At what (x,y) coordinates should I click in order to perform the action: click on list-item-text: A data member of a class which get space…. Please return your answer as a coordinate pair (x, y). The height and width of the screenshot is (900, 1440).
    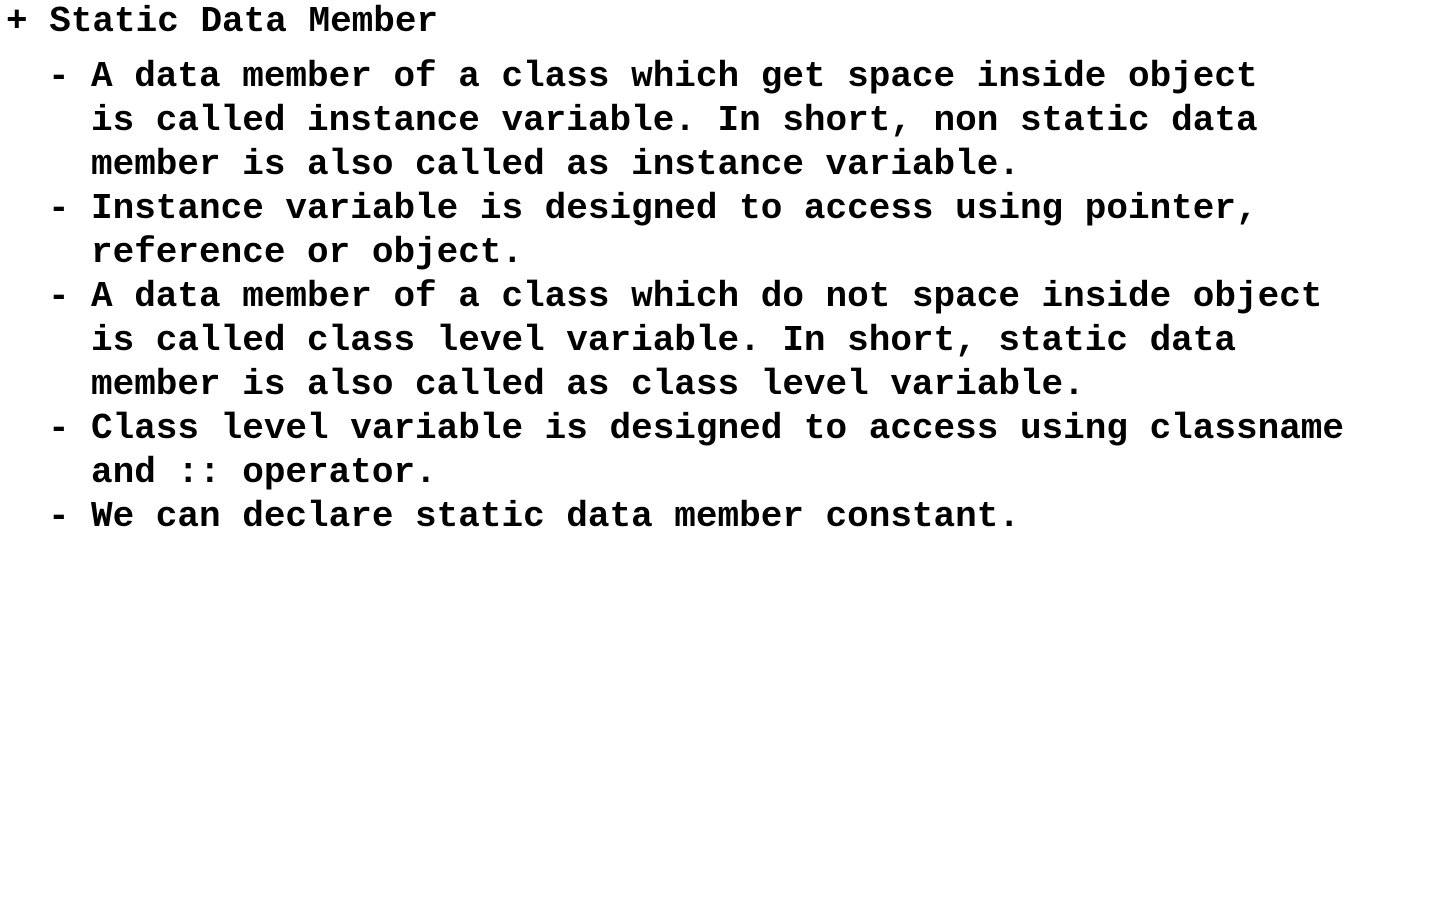
    Looking at the image, I should click on (674, 121).